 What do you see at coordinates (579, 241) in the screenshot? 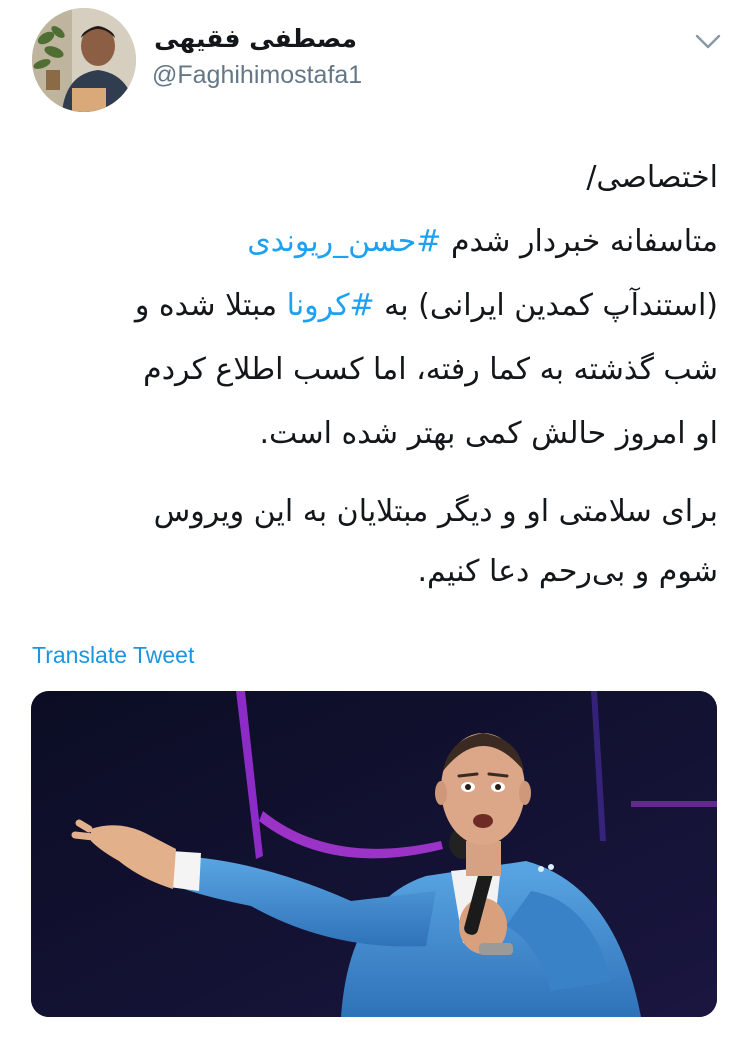
I see `text-line: متاسفانه خبردار شدم` at bounding box center [579, 241].